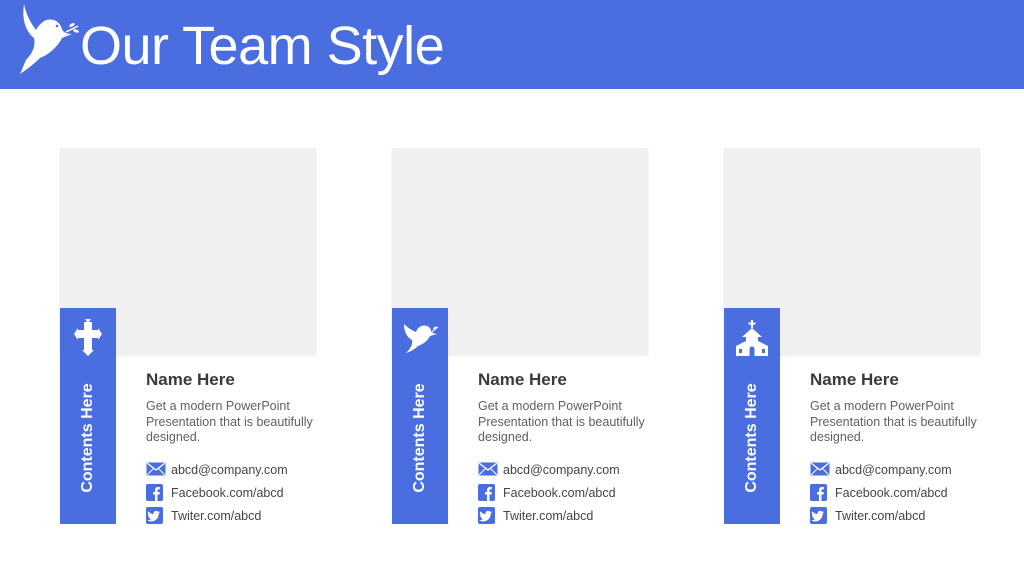 This screenshot has height=576, width=1024. What do you see at coordinates (752, 338) in the screenshot?
I see `church-icon` at bounding box center [752, 338].